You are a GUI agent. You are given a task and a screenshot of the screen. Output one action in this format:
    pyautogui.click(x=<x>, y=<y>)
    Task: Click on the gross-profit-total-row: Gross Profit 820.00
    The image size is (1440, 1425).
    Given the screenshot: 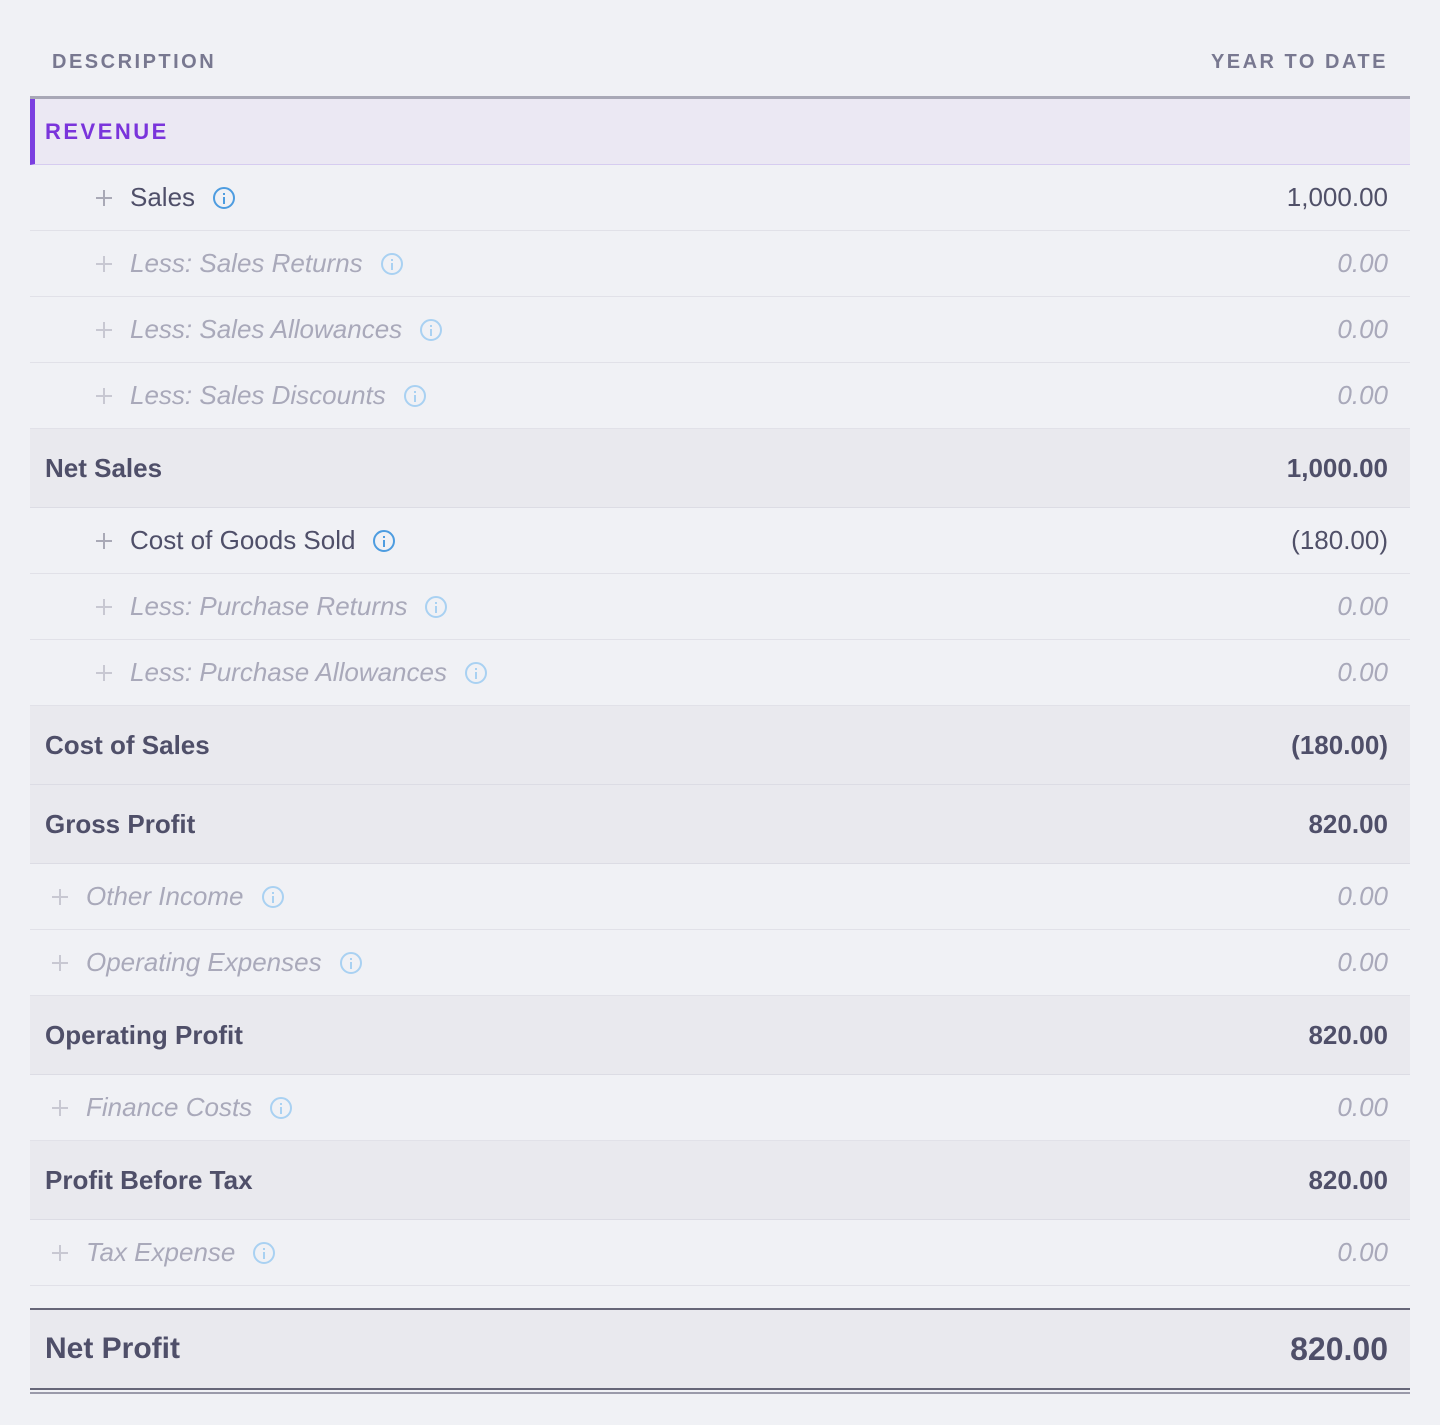 What is the action you would take?
    pyautogui.click(x=720, y=824)
    